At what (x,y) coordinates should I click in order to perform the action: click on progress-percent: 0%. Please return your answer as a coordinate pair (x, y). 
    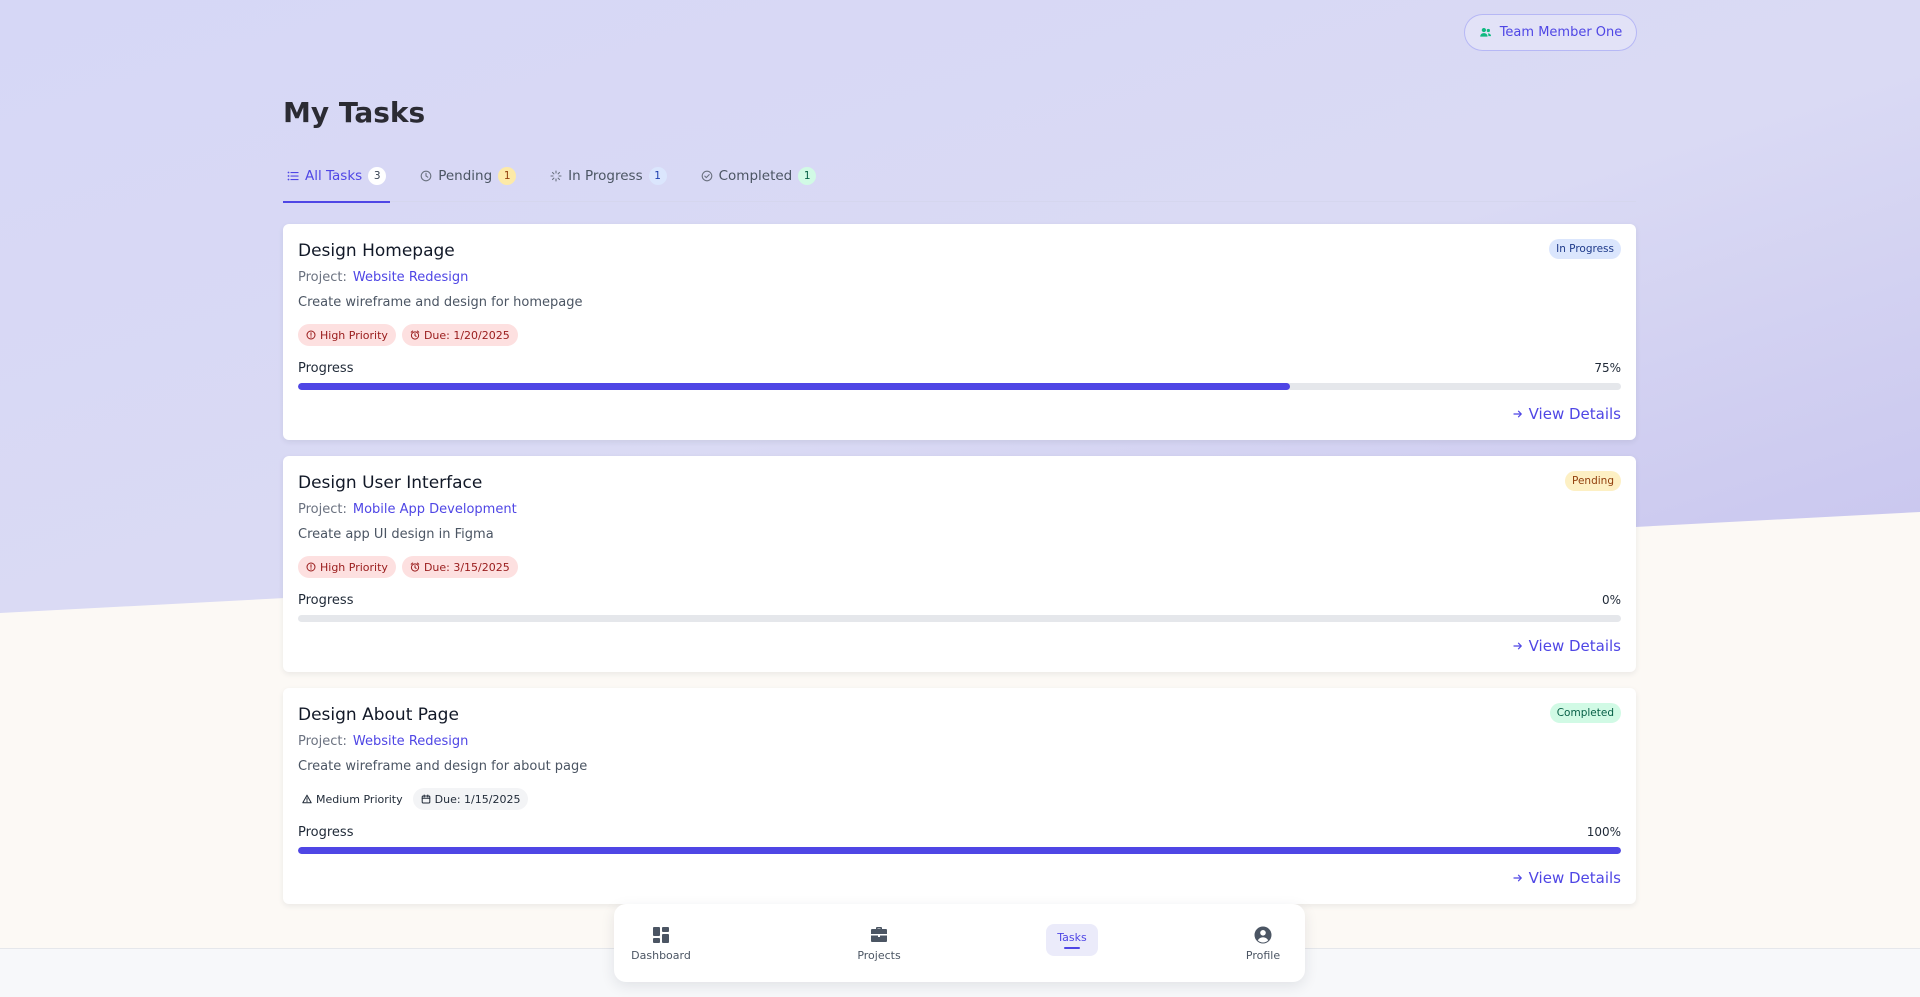
    Looking at the image, I should click on (1611, 600).